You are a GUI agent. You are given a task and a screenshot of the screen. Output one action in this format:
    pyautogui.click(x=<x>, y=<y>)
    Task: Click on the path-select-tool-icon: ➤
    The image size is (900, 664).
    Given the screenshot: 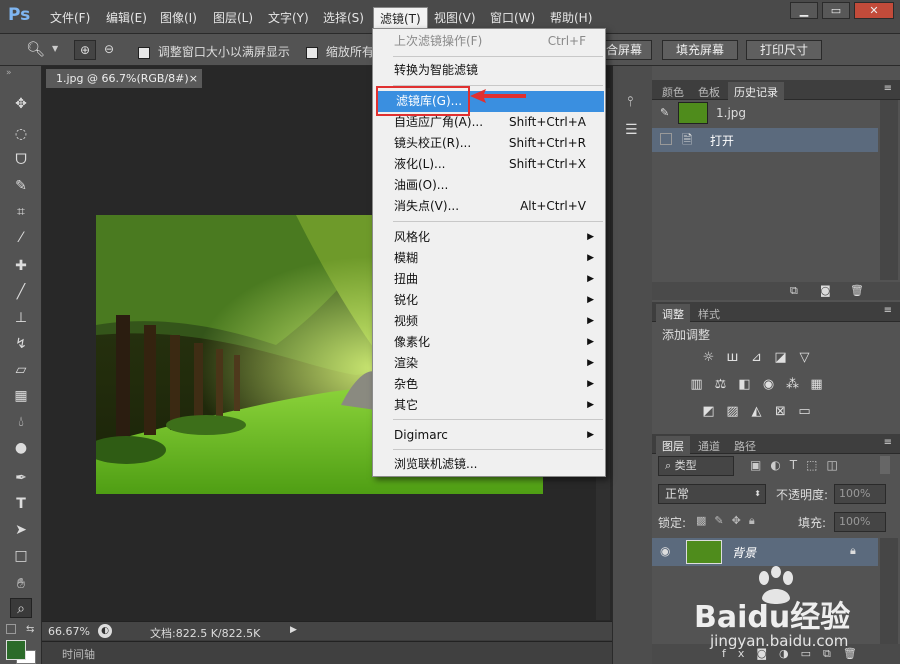 What is the action you would take?
    pyautogui.click(x=21, y=530)
    